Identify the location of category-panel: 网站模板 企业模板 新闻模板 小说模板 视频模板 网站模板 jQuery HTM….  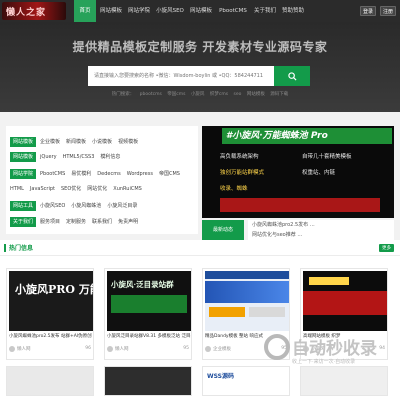
(102, 180).